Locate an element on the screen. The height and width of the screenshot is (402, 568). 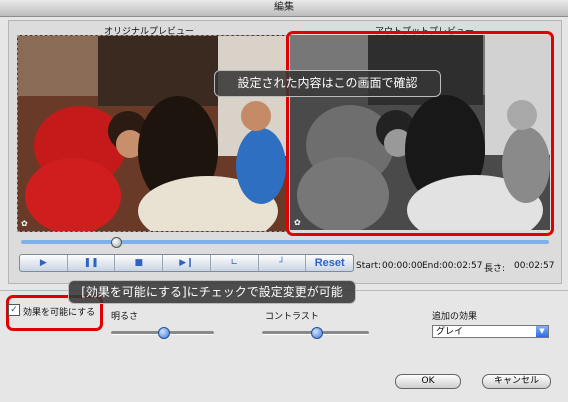
checkmark-icon: ✓ is located at coordinates (14, 310).